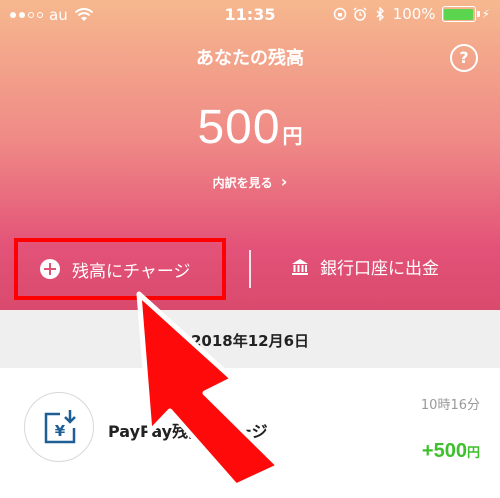  I want to click on battery-tip, so click(478, 14).